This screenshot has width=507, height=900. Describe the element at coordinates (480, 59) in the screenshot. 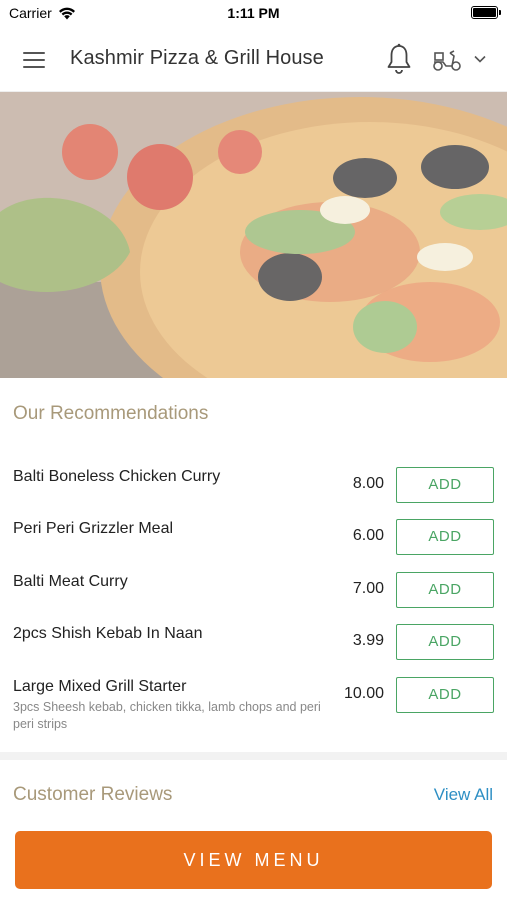

I see `chevron-down-icon` at that location.